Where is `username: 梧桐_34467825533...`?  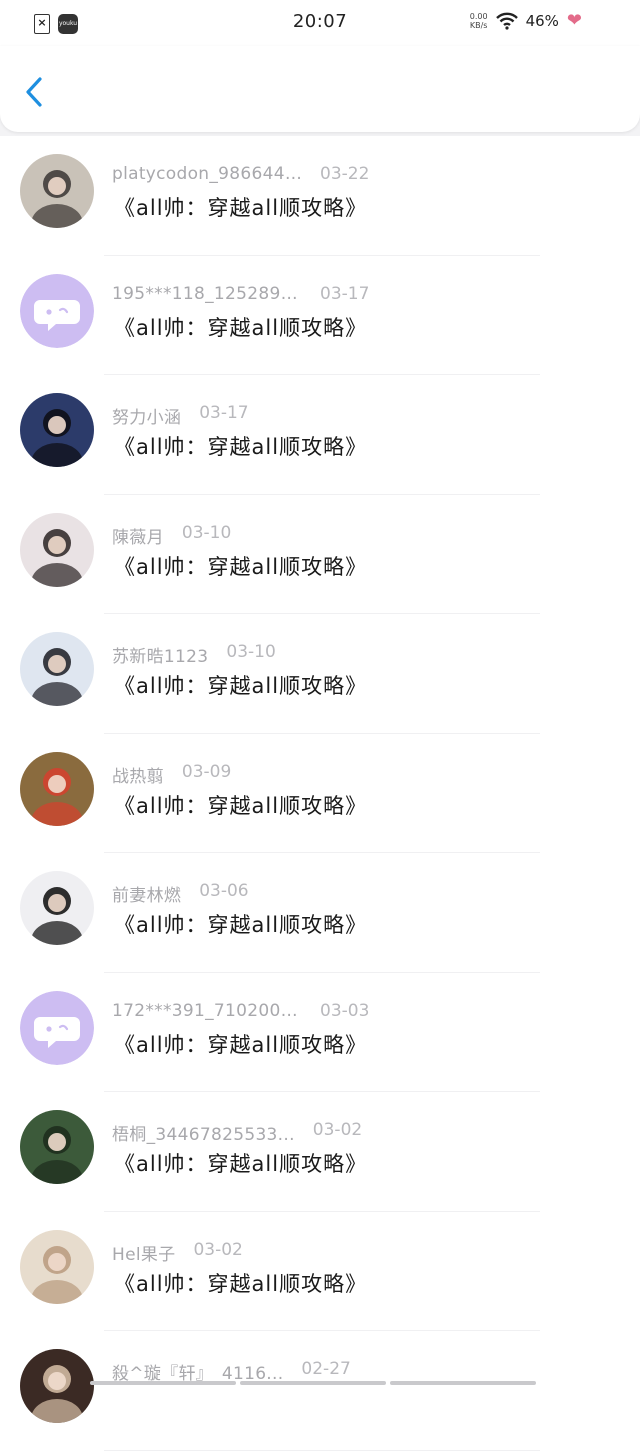 username: 梧桐_34467825533... is located at coordinates (203, 1132).